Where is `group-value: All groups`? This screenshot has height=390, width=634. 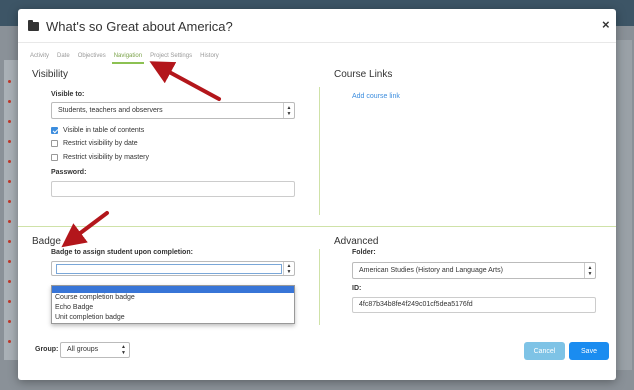 group-value: All groups is located at coordinates (83, 349).